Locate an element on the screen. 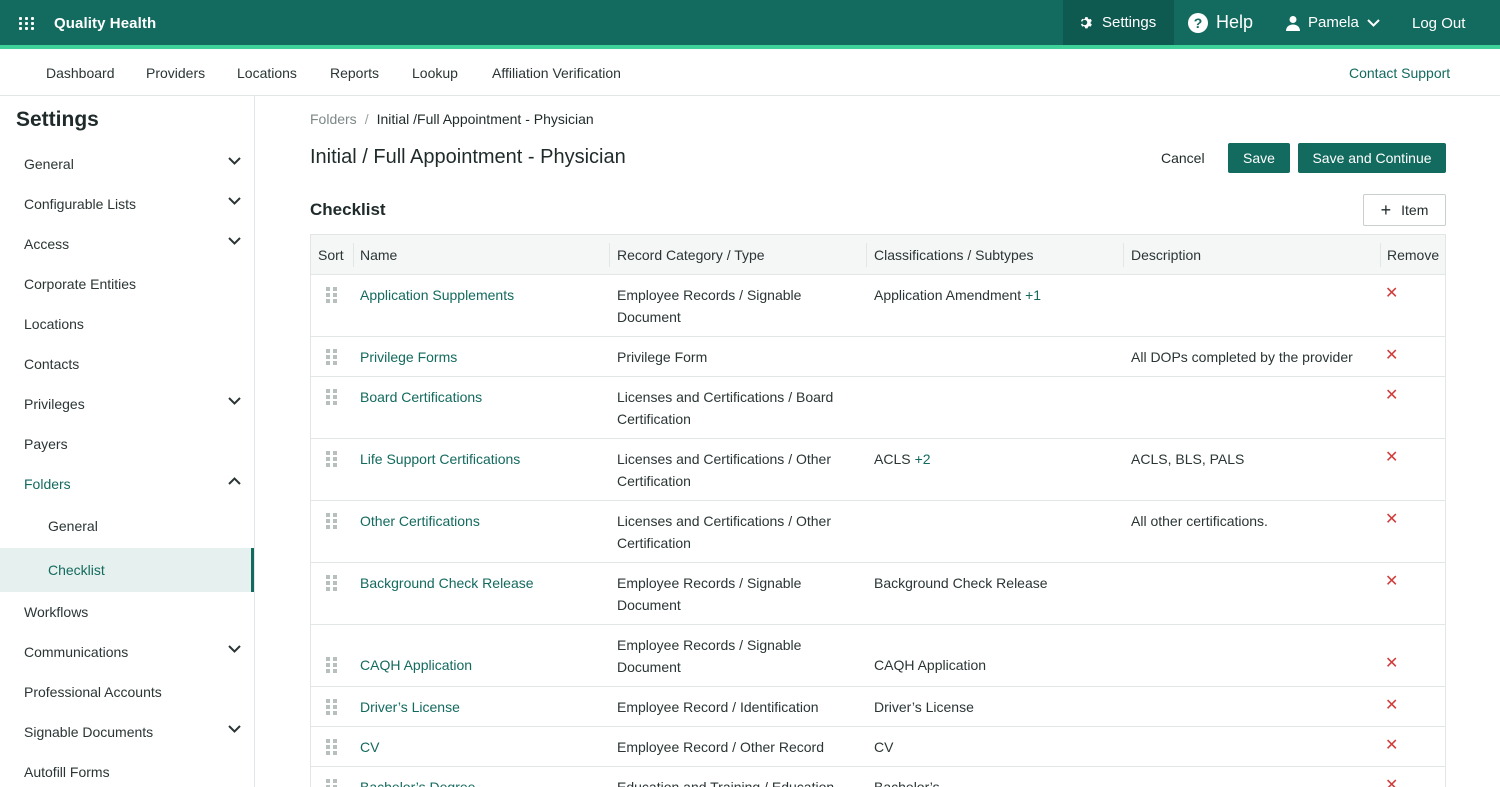 This screenshot has height=787, width=1500. row-name-link: Bachelor’s Degree is located at coordinates (417, 781).